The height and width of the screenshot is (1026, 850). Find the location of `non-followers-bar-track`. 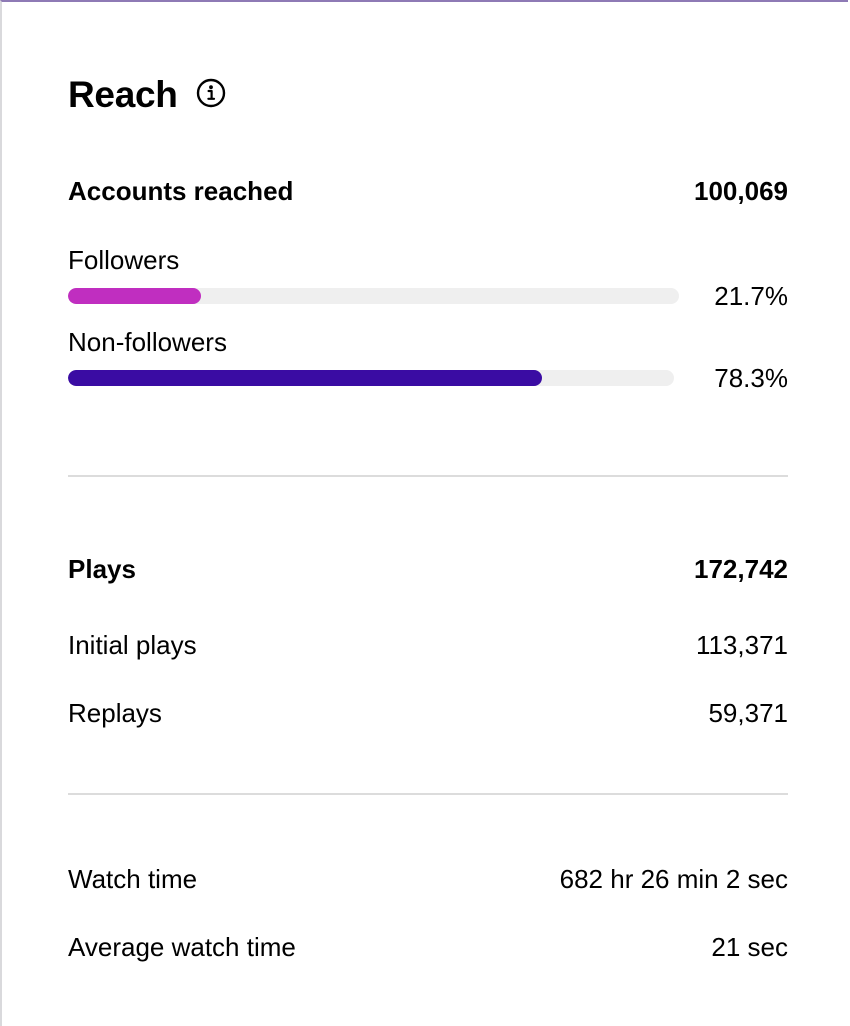

non-followers-bar-track is located at coordinates (371, 378).